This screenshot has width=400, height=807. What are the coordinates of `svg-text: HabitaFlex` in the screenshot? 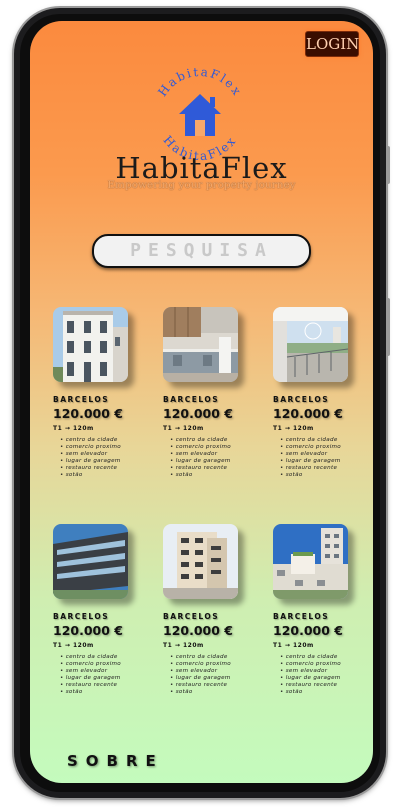 It's located at (200, 82).